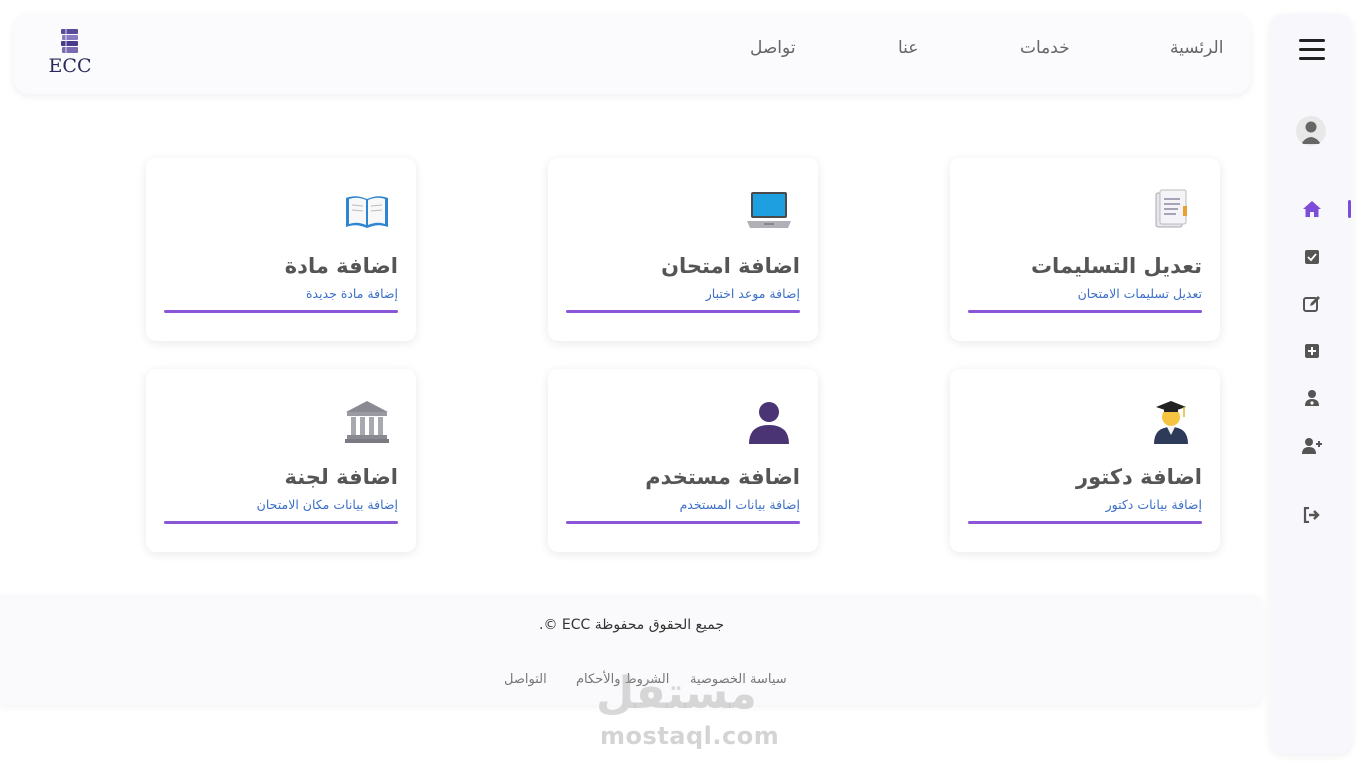  I want to click on card-title: اضافة لجنة, so click(341, 477).